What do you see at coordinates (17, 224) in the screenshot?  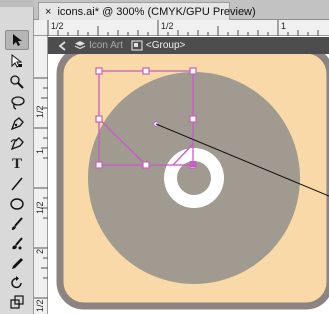 I see `paintbrush-icon` at bounding box center [17, 224].